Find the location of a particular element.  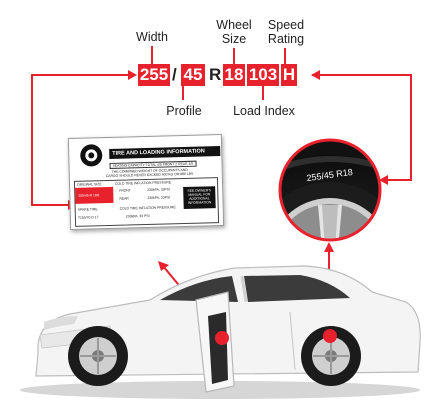

spare-pressure-label: COLD TIRE INFLATION PRESSURE is located at coordinates (147, 208).